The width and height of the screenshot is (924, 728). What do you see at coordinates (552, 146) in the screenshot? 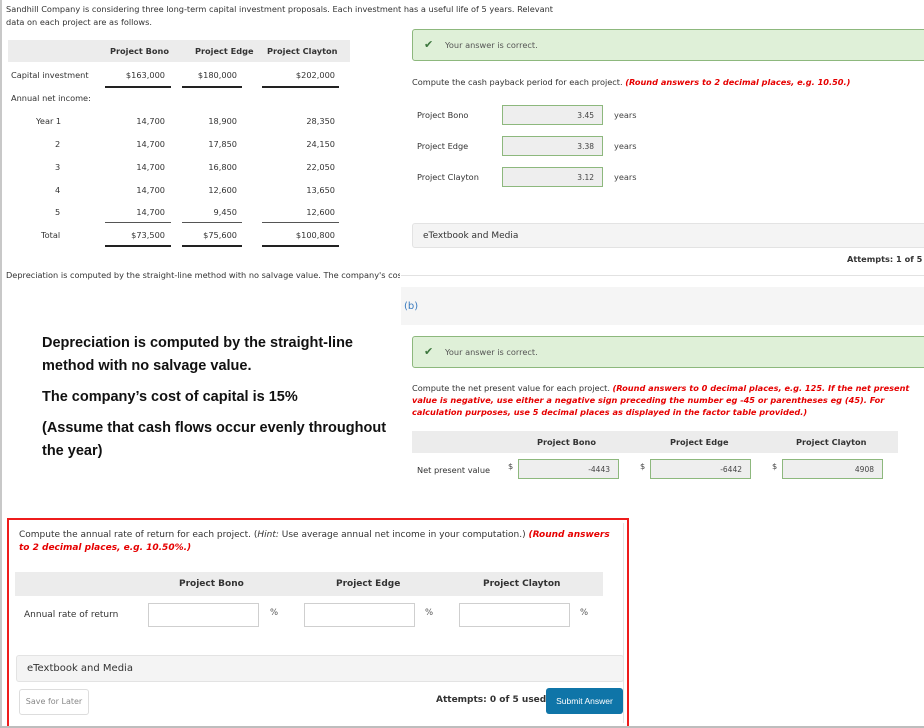
I see `payback-input-edge: 3.38` at bounding box center [552, 146].